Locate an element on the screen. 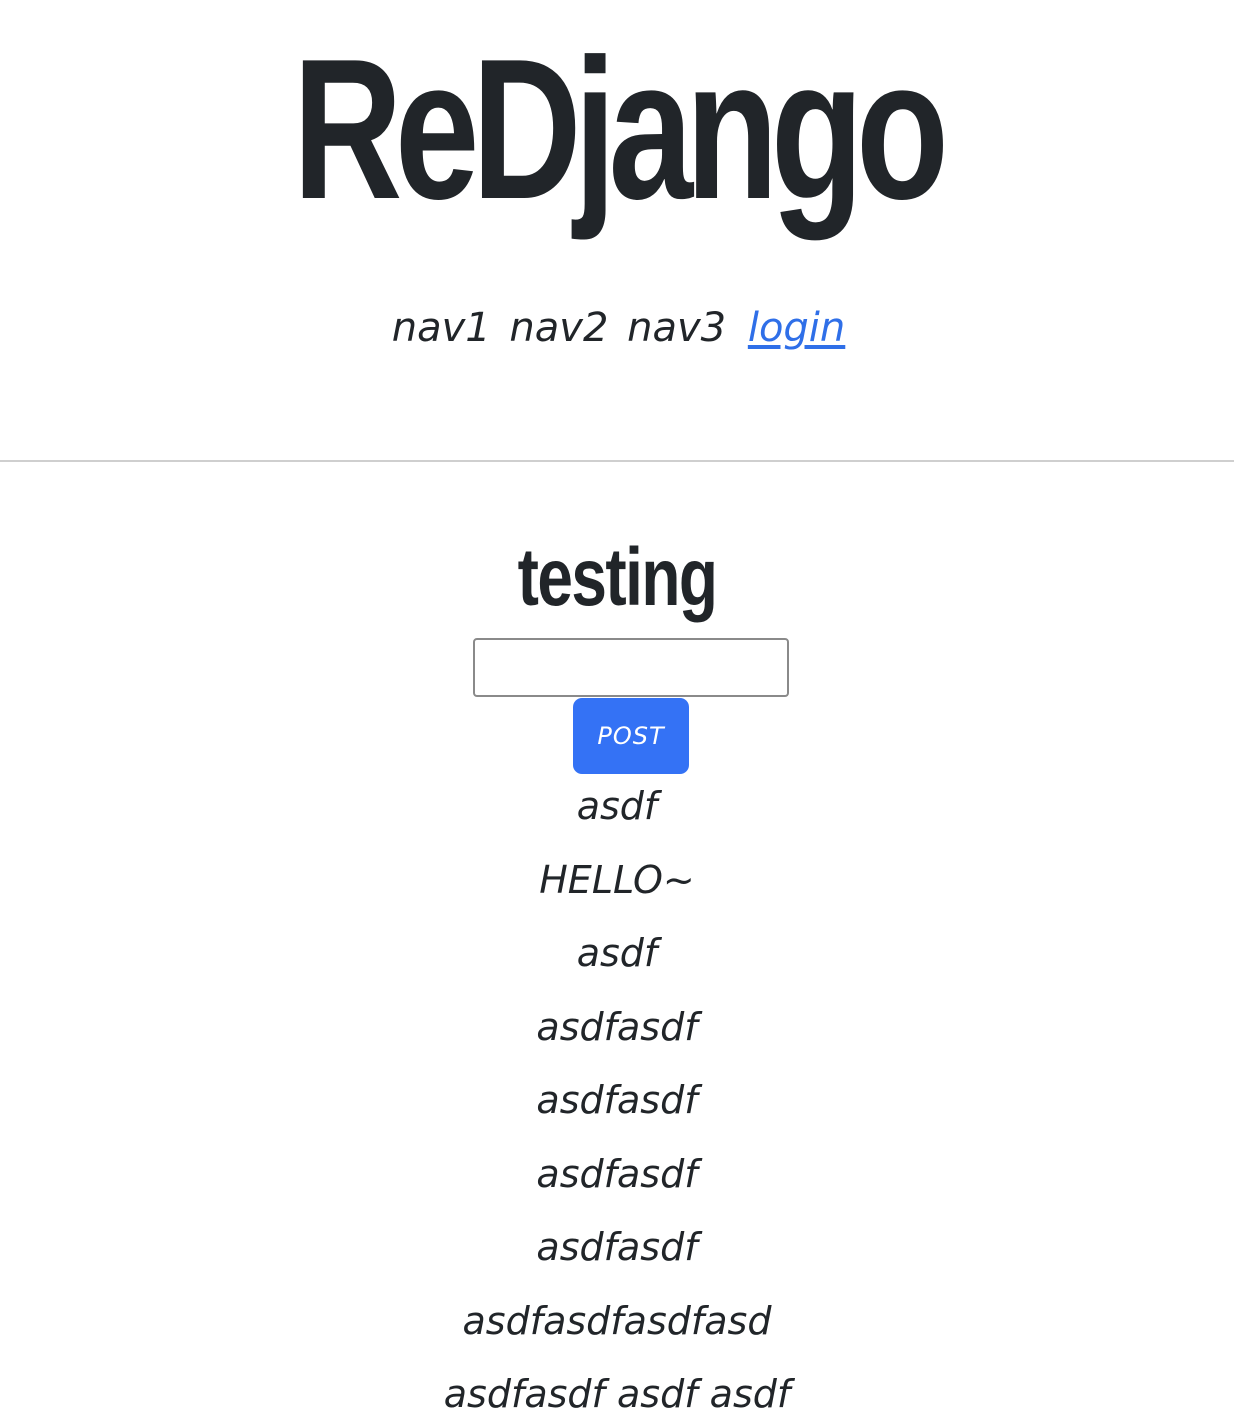 The height and width of the screenshot is (1422, 1234). nav-item-nav2: nav2 is located at coordinates (558, 328).